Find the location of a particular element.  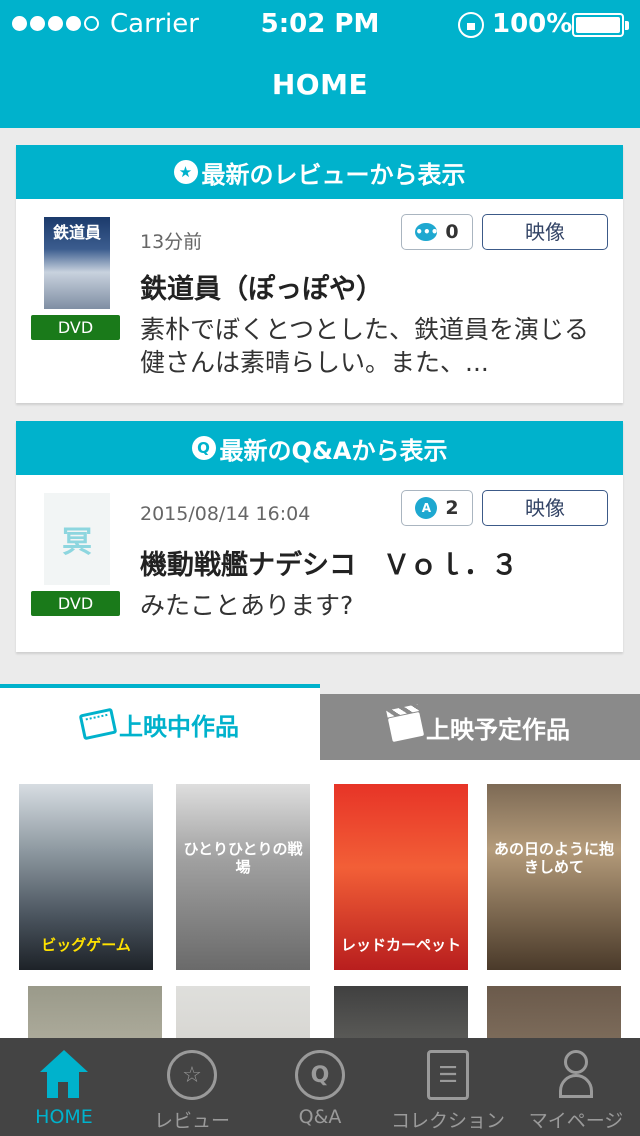

tab-now-showing: 上映中作品 is located at coordinates (160, 722).